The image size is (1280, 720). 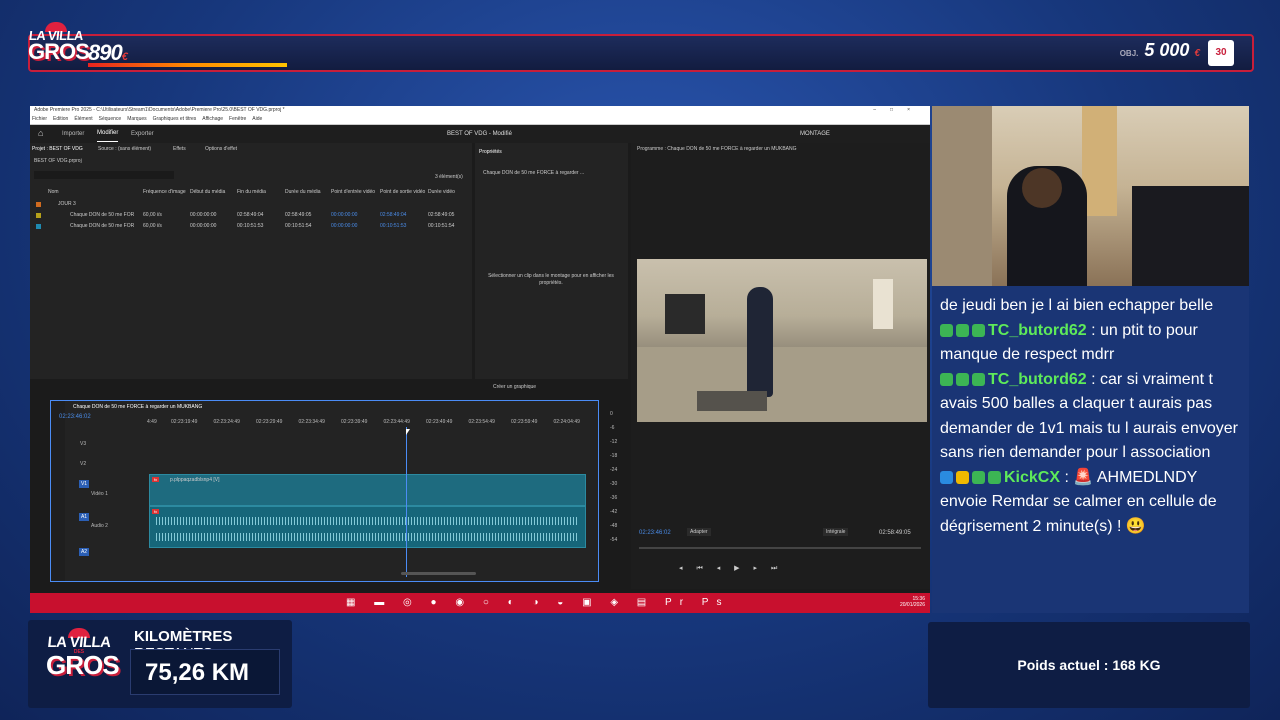 I want to click on column-header: Fréquence d'image, so click(x=164, y=192).